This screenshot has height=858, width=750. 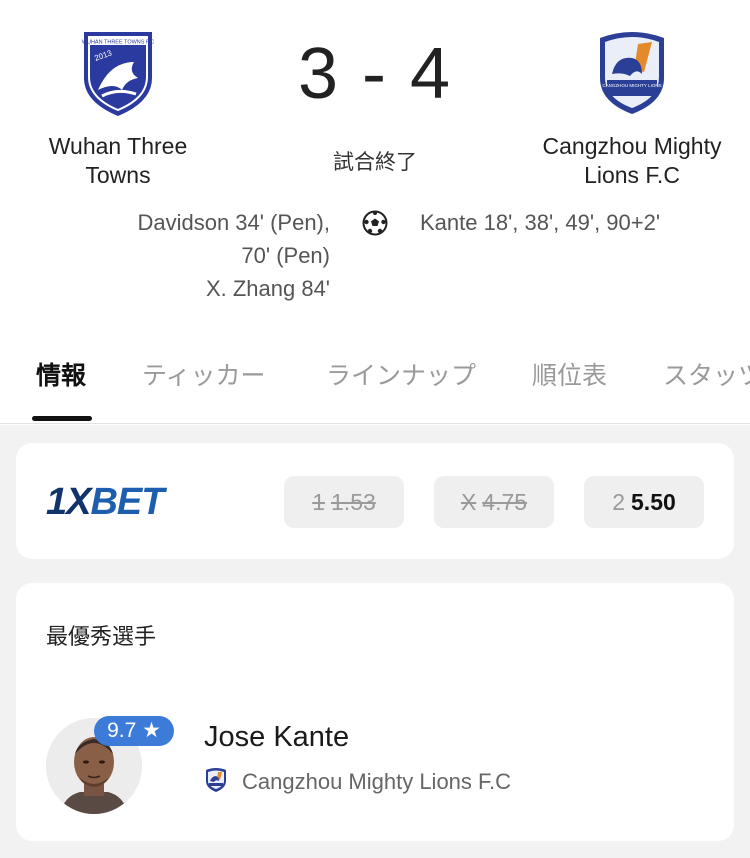 I want to click on soccer-ball-icon, so click(x=375, y=223).